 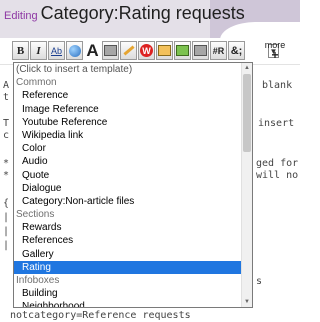 I want to click on external-link-button, so click(x=74, y=50).